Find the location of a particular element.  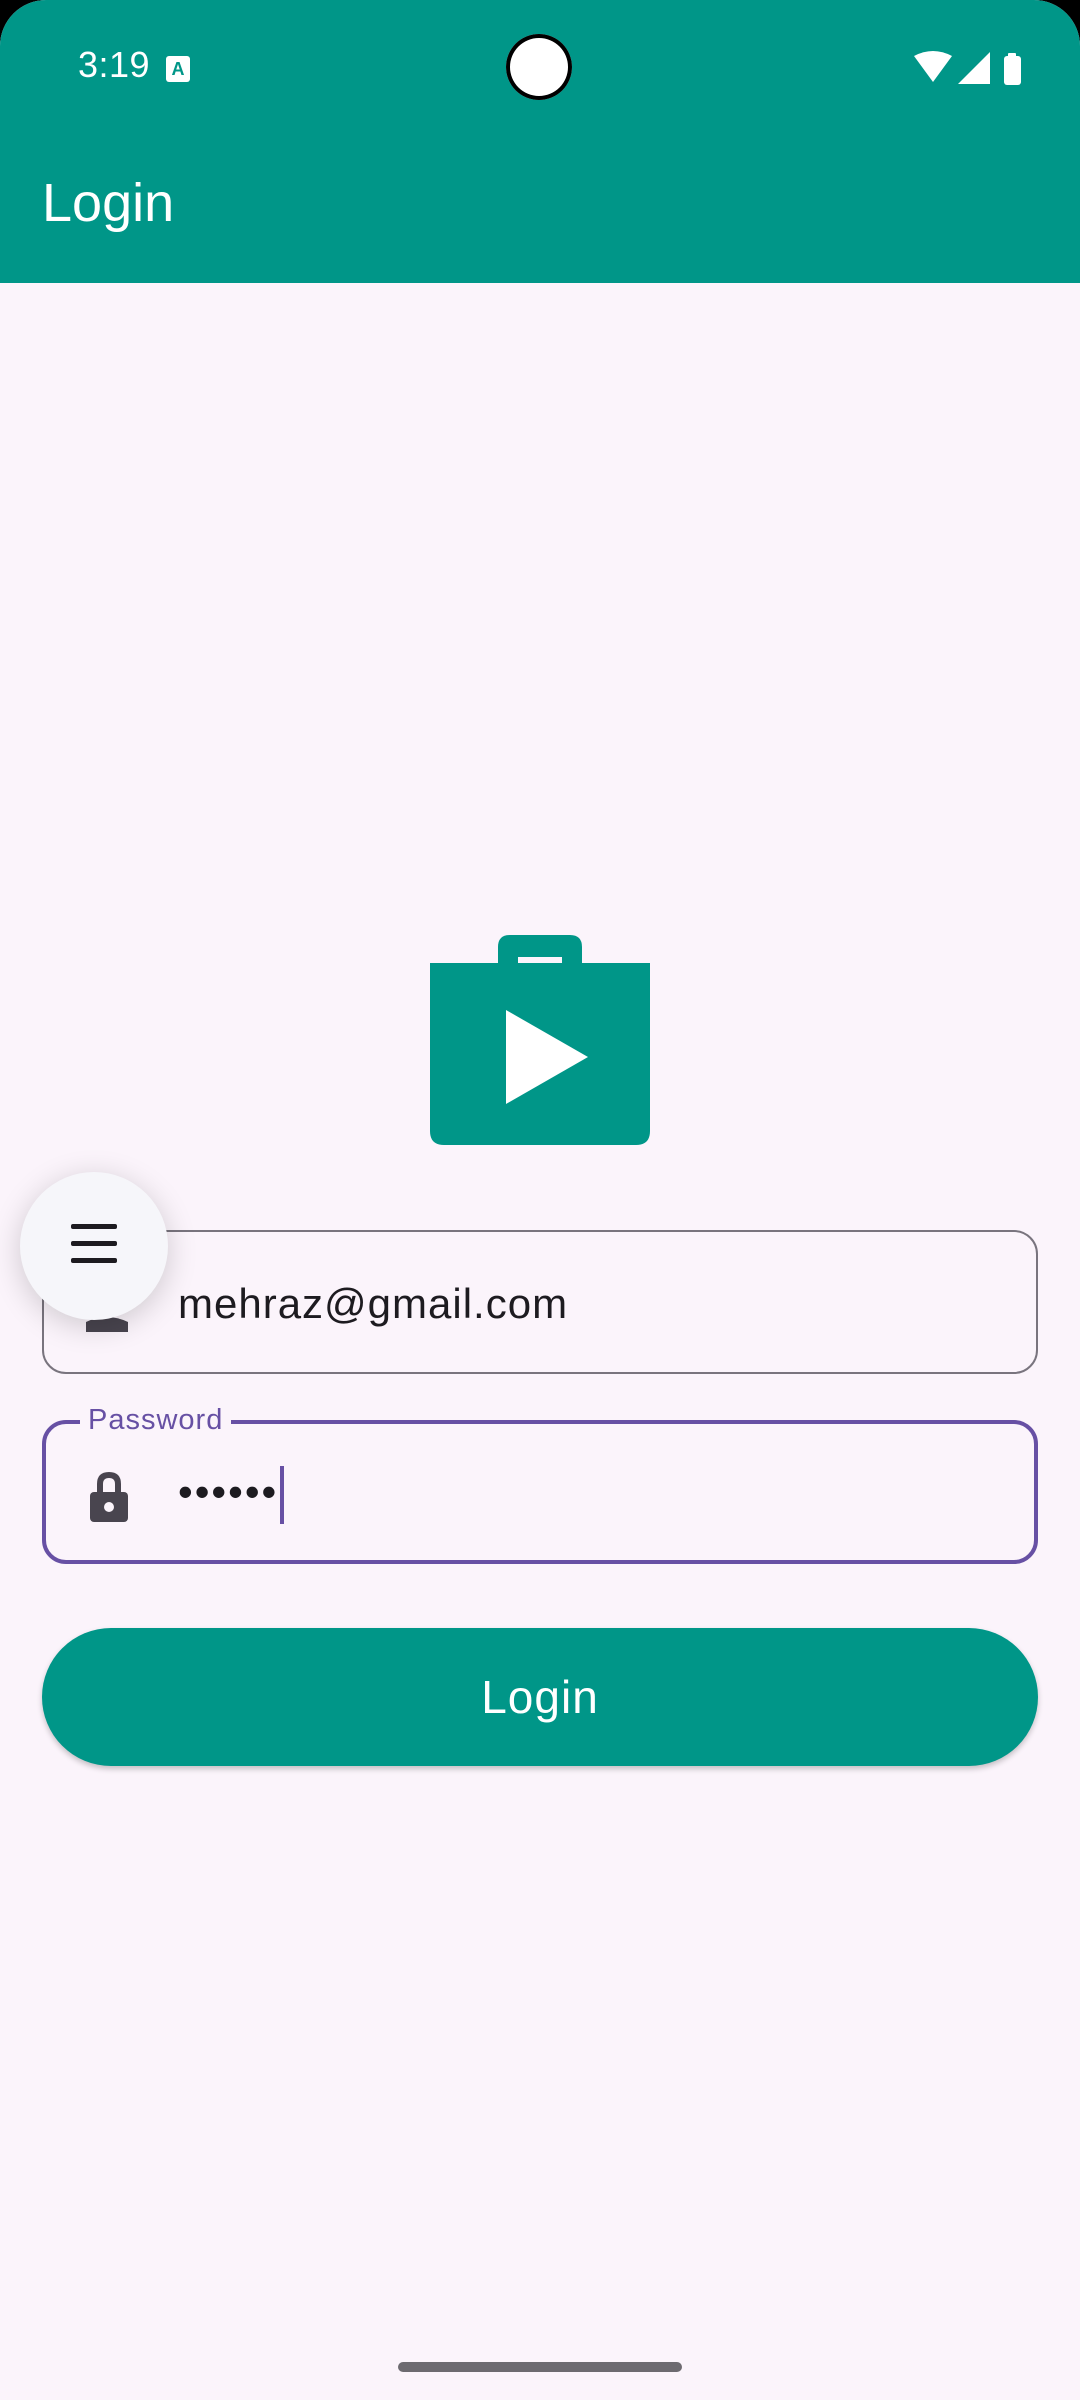

login-button: Login is located at coordinates (540, 1697).